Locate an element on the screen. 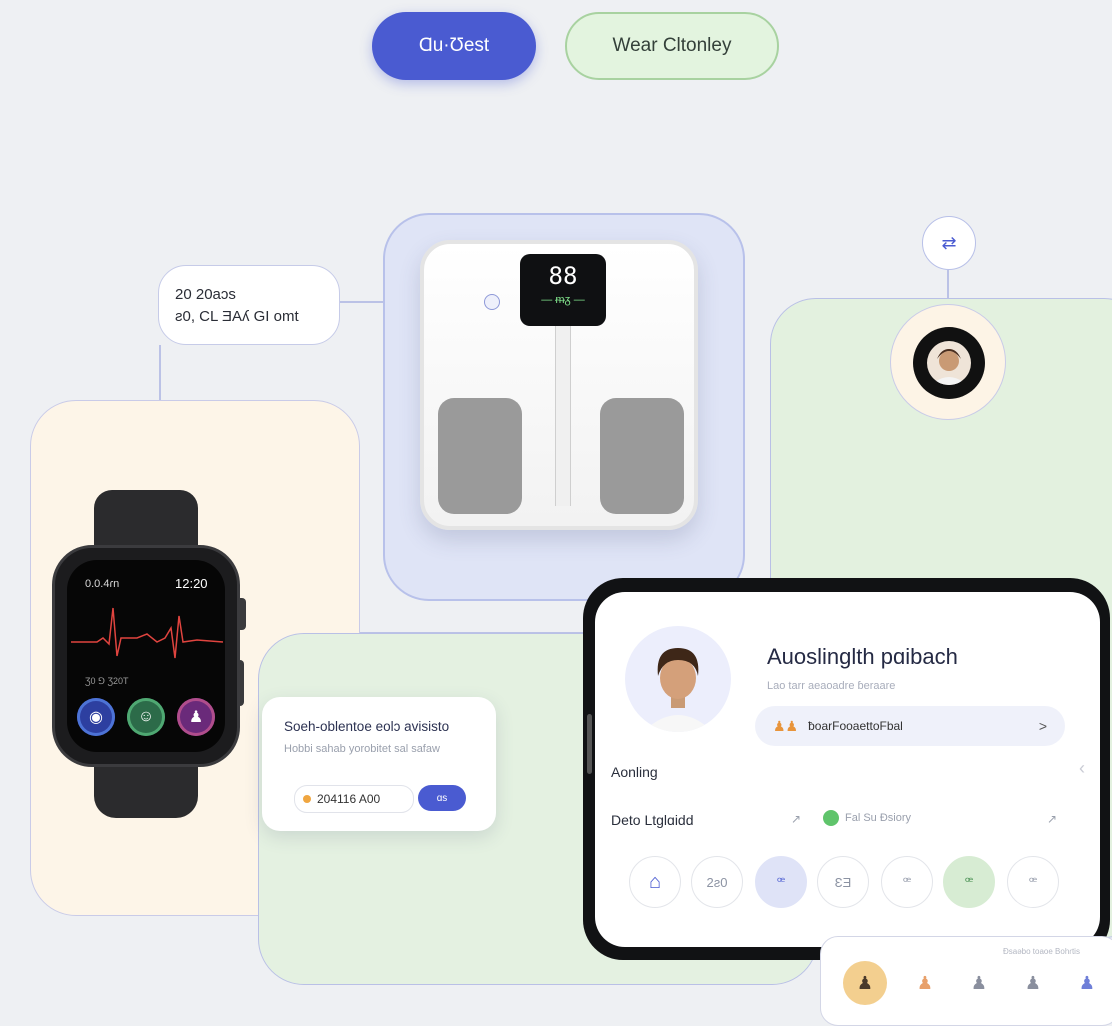 The width and height of the screenshot is (1112, 1026). metric-button-6: ꟹ is located at coordinates (1033, 882).